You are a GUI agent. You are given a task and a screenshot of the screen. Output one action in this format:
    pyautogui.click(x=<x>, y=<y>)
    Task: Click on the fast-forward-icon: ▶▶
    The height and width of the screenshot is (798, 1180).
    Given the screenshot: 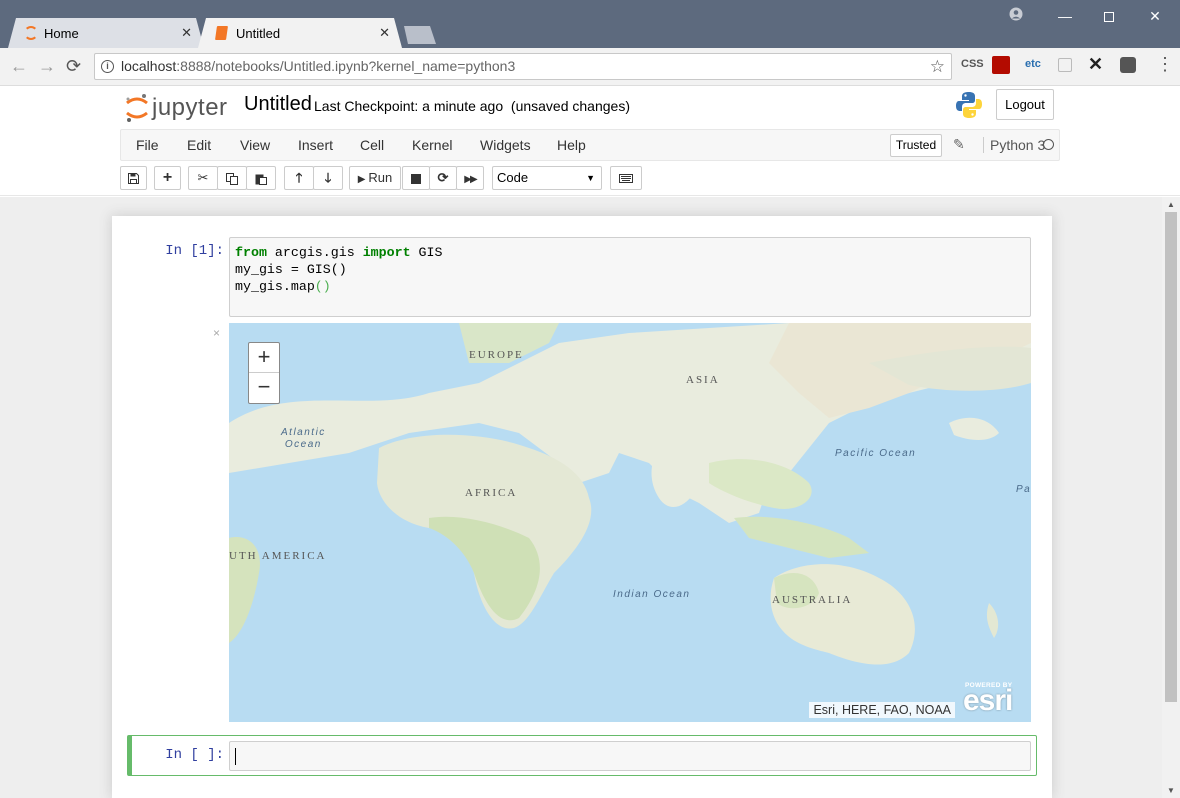 What is the action you would take?
    pyautogui.click(x=470, y=179)
    